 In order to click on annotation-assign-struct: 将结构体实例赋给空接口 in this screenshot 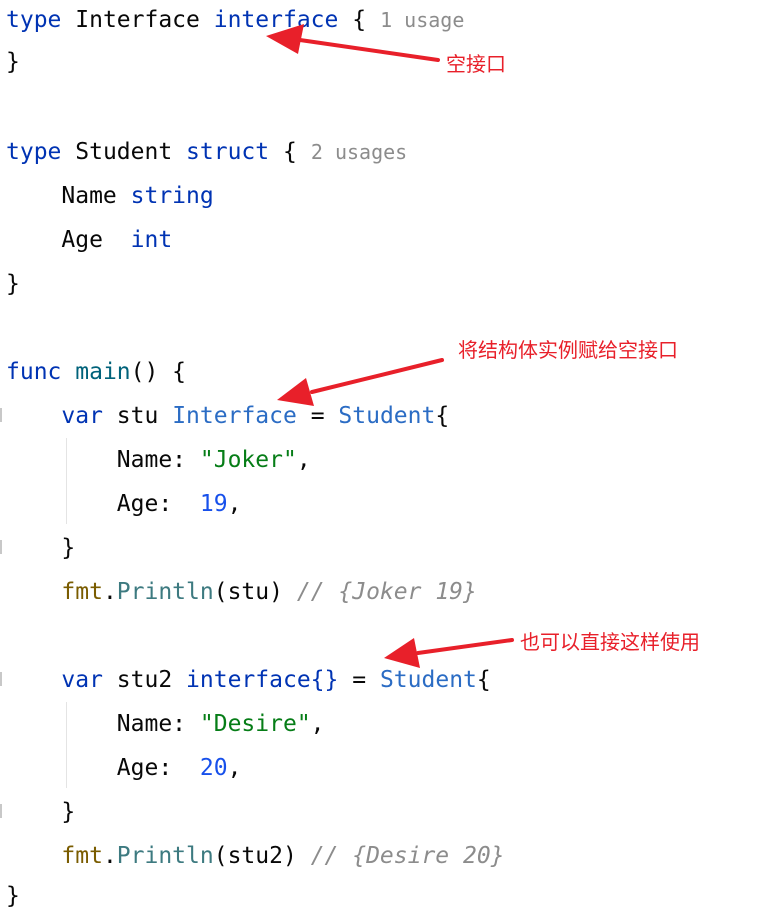, I will do `click(568, 350)`.